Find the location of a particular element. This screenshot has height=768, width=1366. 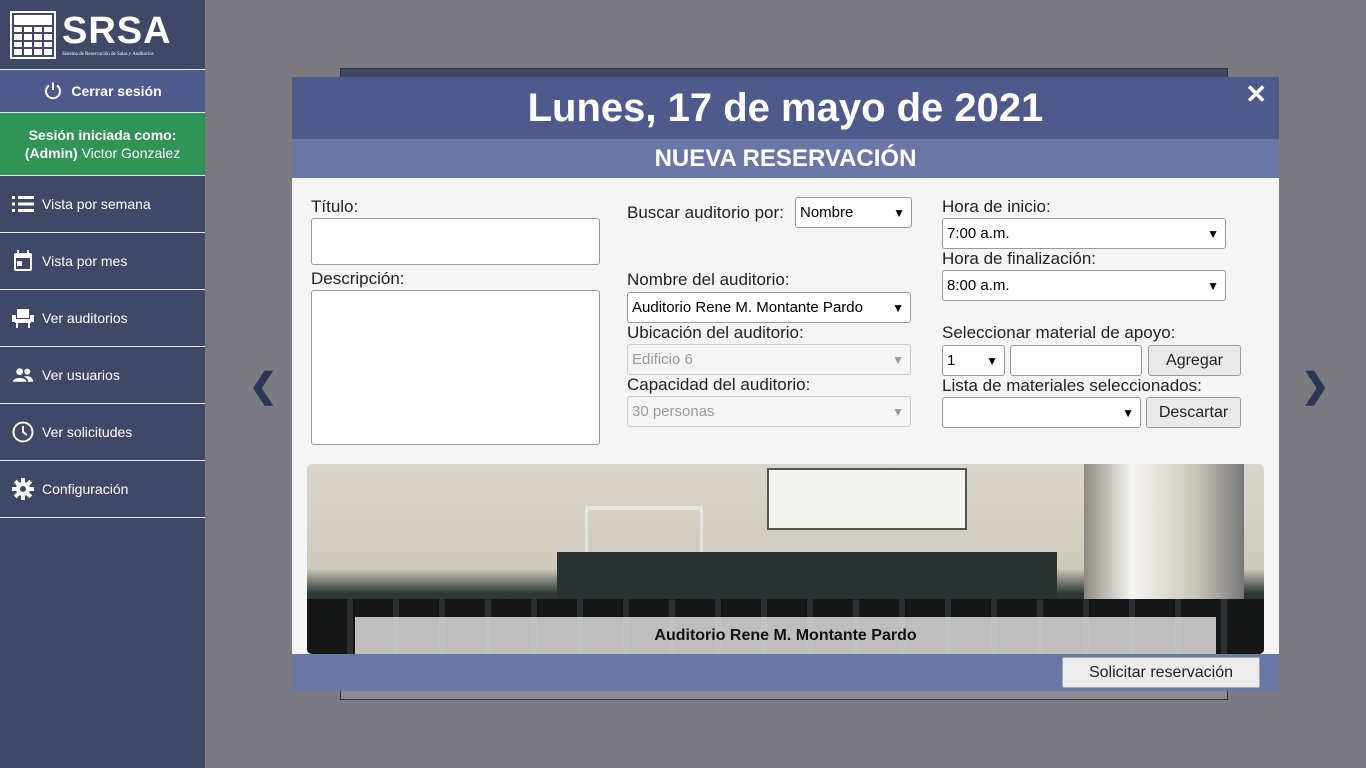

calendar-logo-icon is located at coordinates (33, 34).